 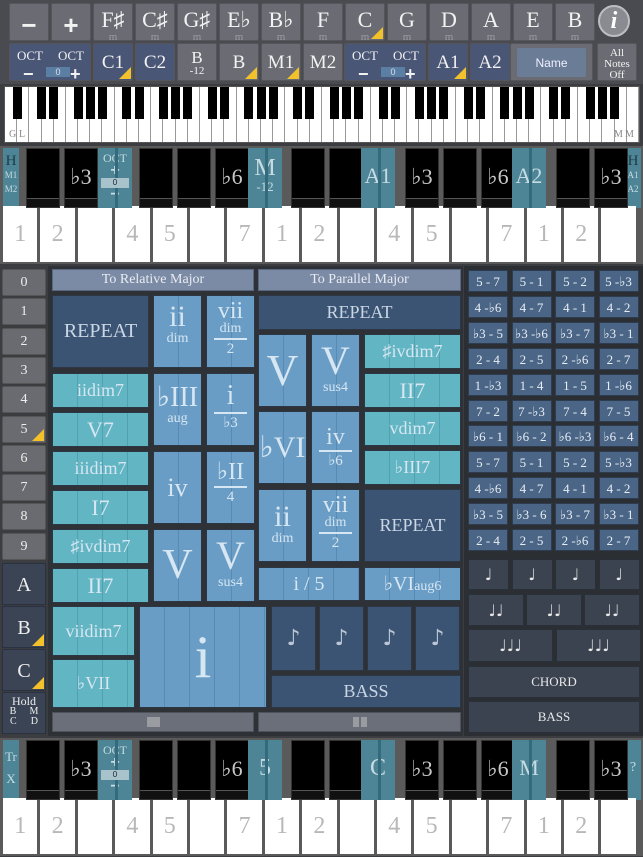 What do you see at coordinates (281, 22) in the screenshot?
I see `key-button: B♭ m` at bounding box center [281, 22].